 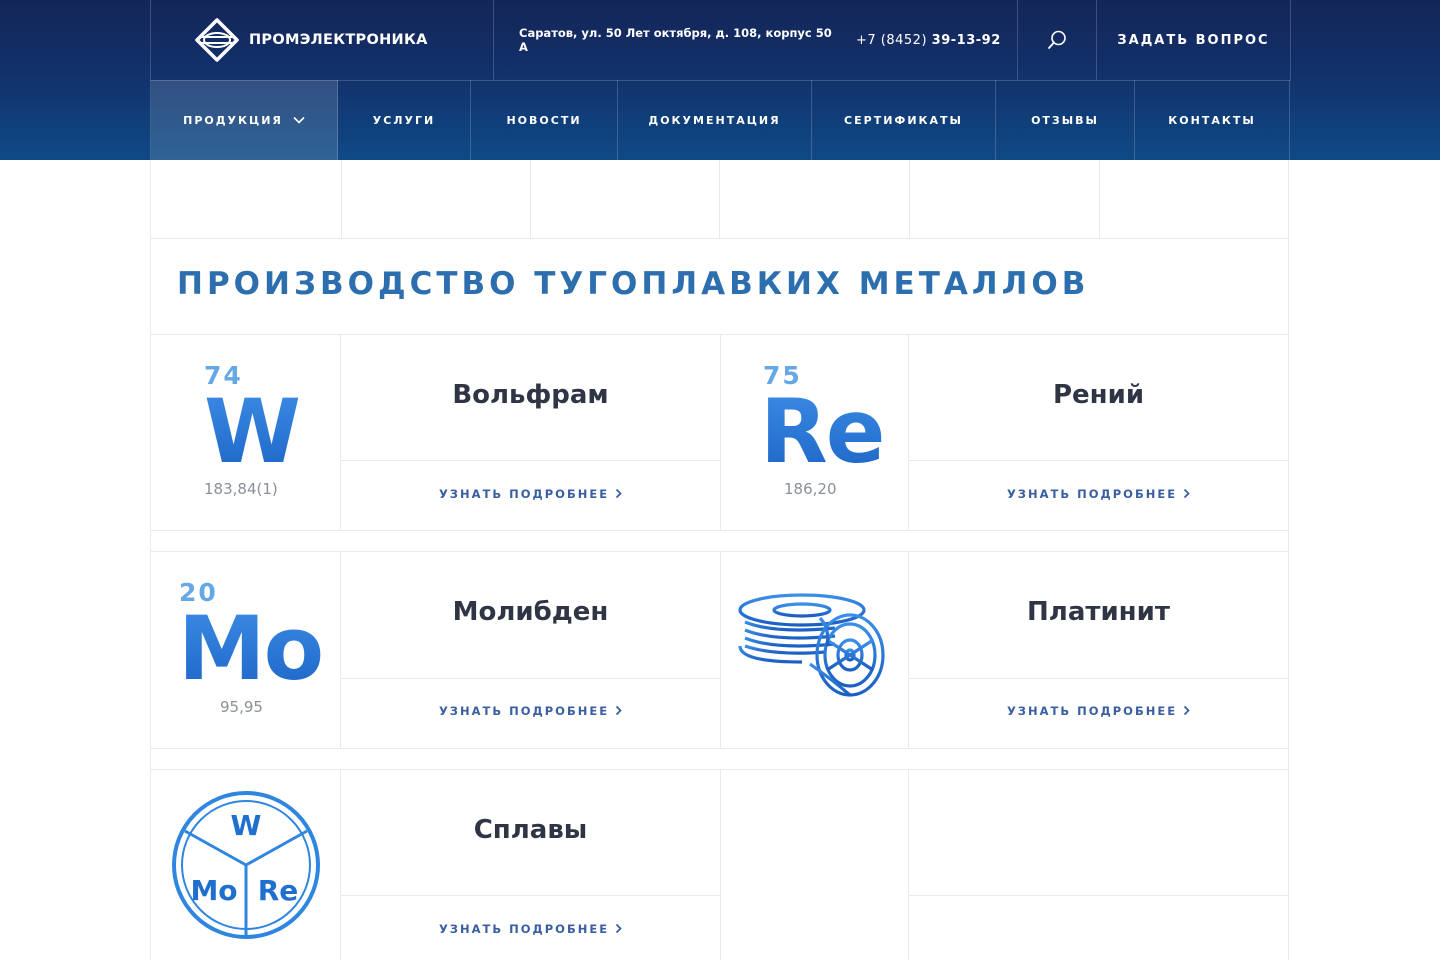 What do you see at coordinates (810, 489) in the screenshot?
I see `element-mass: 186,20` at bounding box center [810, 489].